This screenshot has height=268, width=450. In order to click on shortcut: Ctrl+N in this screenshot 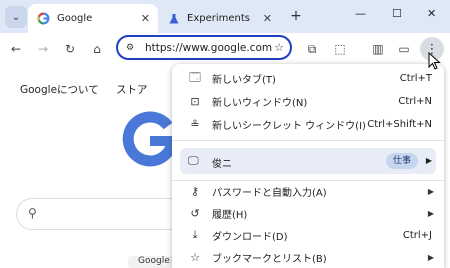, I will do `click(415, 101)`.